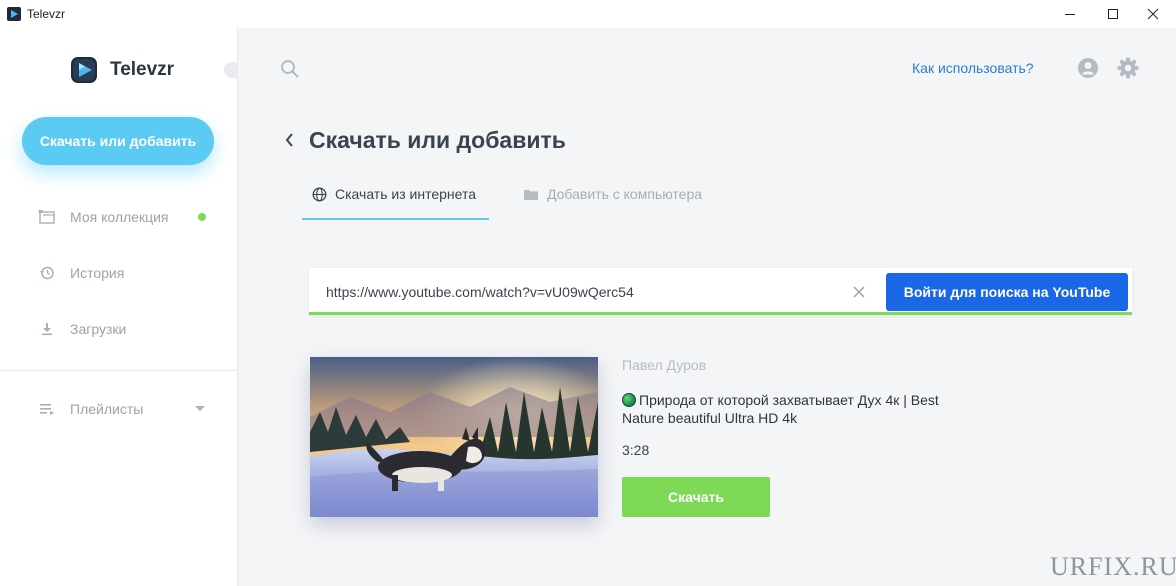 This screenshot has height=586, width=1176. What do you see at coordinates (405, 194) in the screenshot?
I see `tab-label: Скачать из интернета` at bounding box center [405, 194].